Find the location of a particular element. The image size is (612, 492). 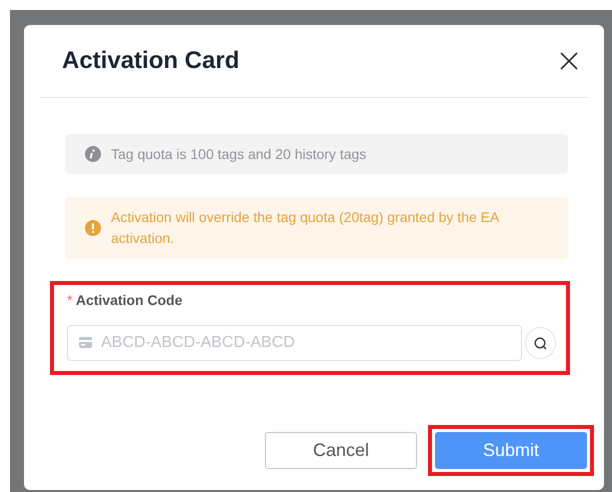

search-icon is located at coordinates (540, 343).